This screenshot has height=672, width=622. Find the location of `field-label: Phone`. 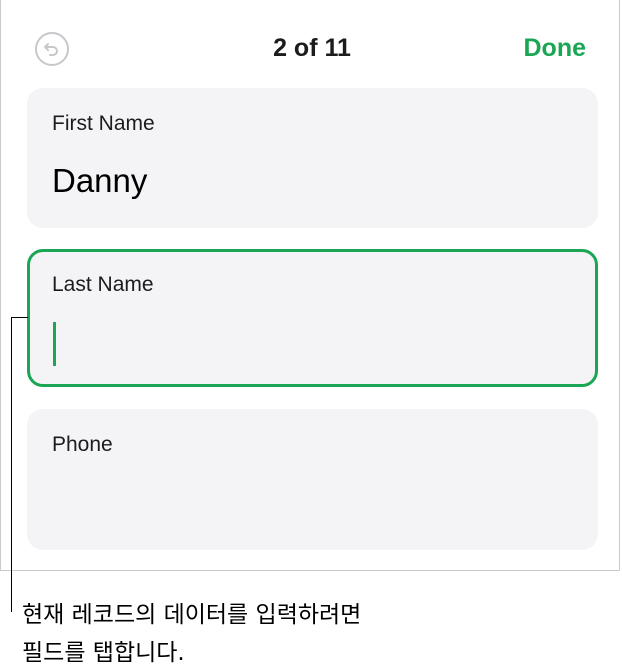

field-label: Phone is located at coordinates (82, 444).